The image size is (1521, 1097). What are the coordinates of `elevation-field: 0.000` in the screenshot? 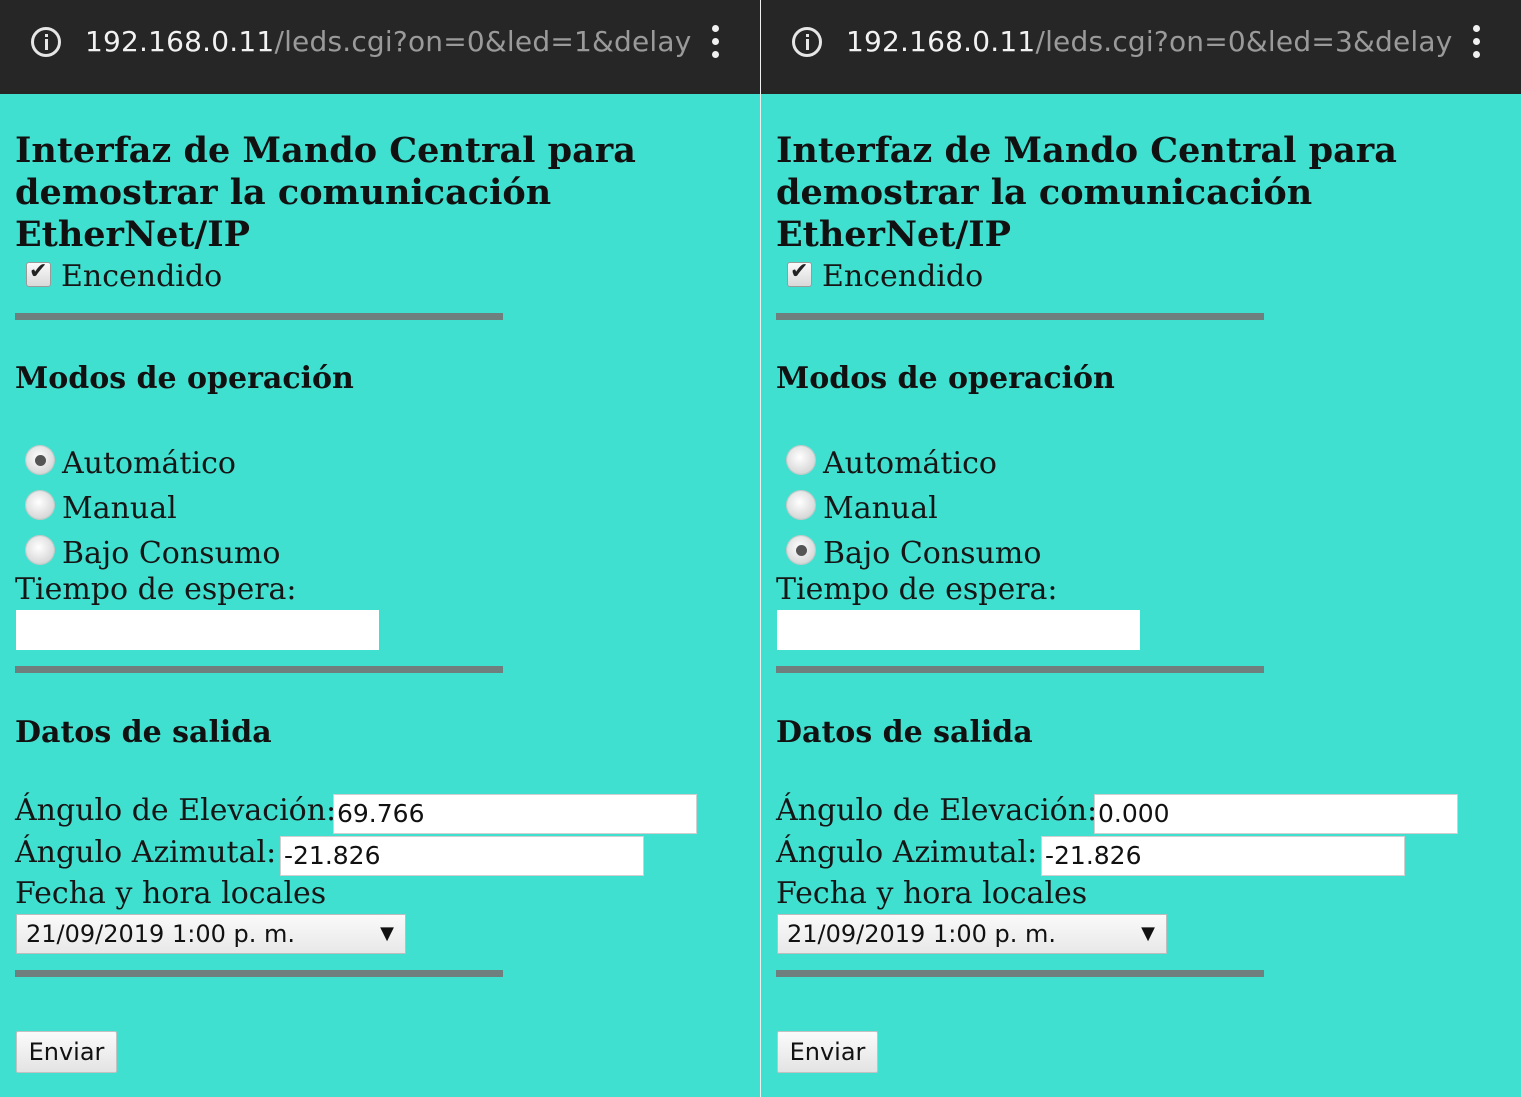 It's located at (1276, 814).